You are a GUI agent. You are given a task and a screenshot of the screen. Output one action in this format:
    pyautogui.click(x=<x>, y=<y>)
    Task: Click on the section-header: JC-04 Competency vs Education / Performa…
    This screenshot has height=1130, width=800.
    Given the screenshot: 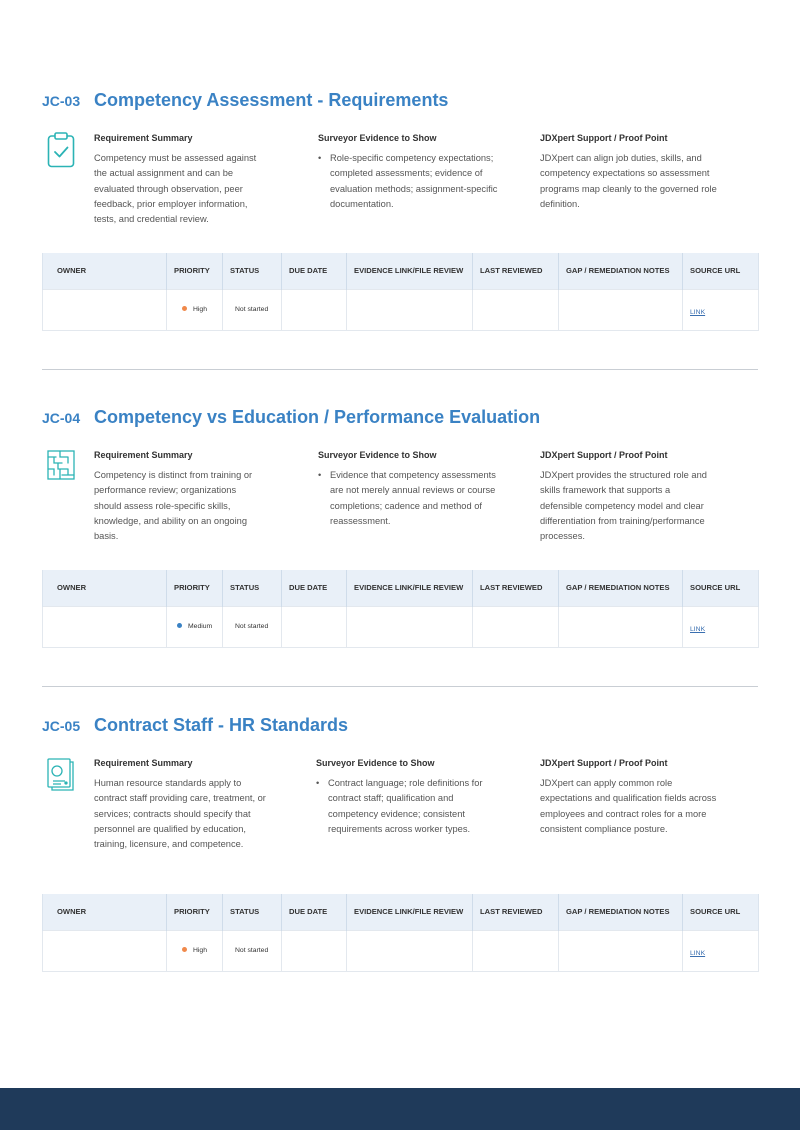 What is the action you would take?
    pyautogui.click(x=291, y=419)
    